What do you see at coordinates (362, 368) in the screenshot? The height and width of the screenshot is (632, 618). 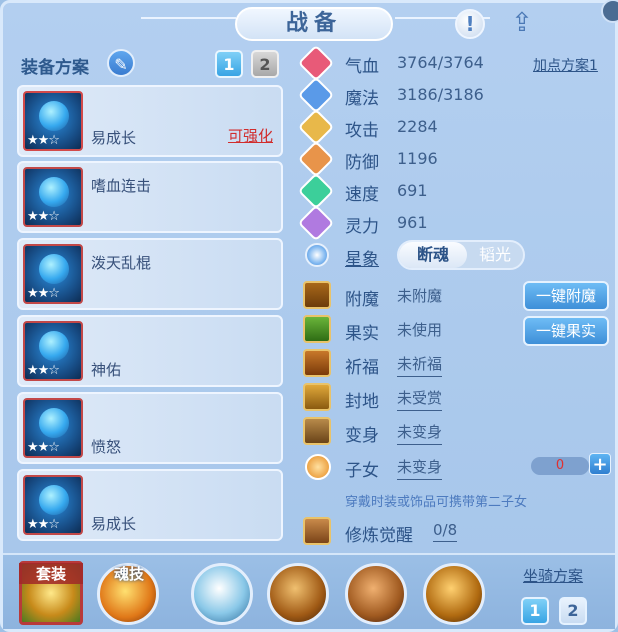 I see `row-label: 祈福` at bounding box center [362, 368].